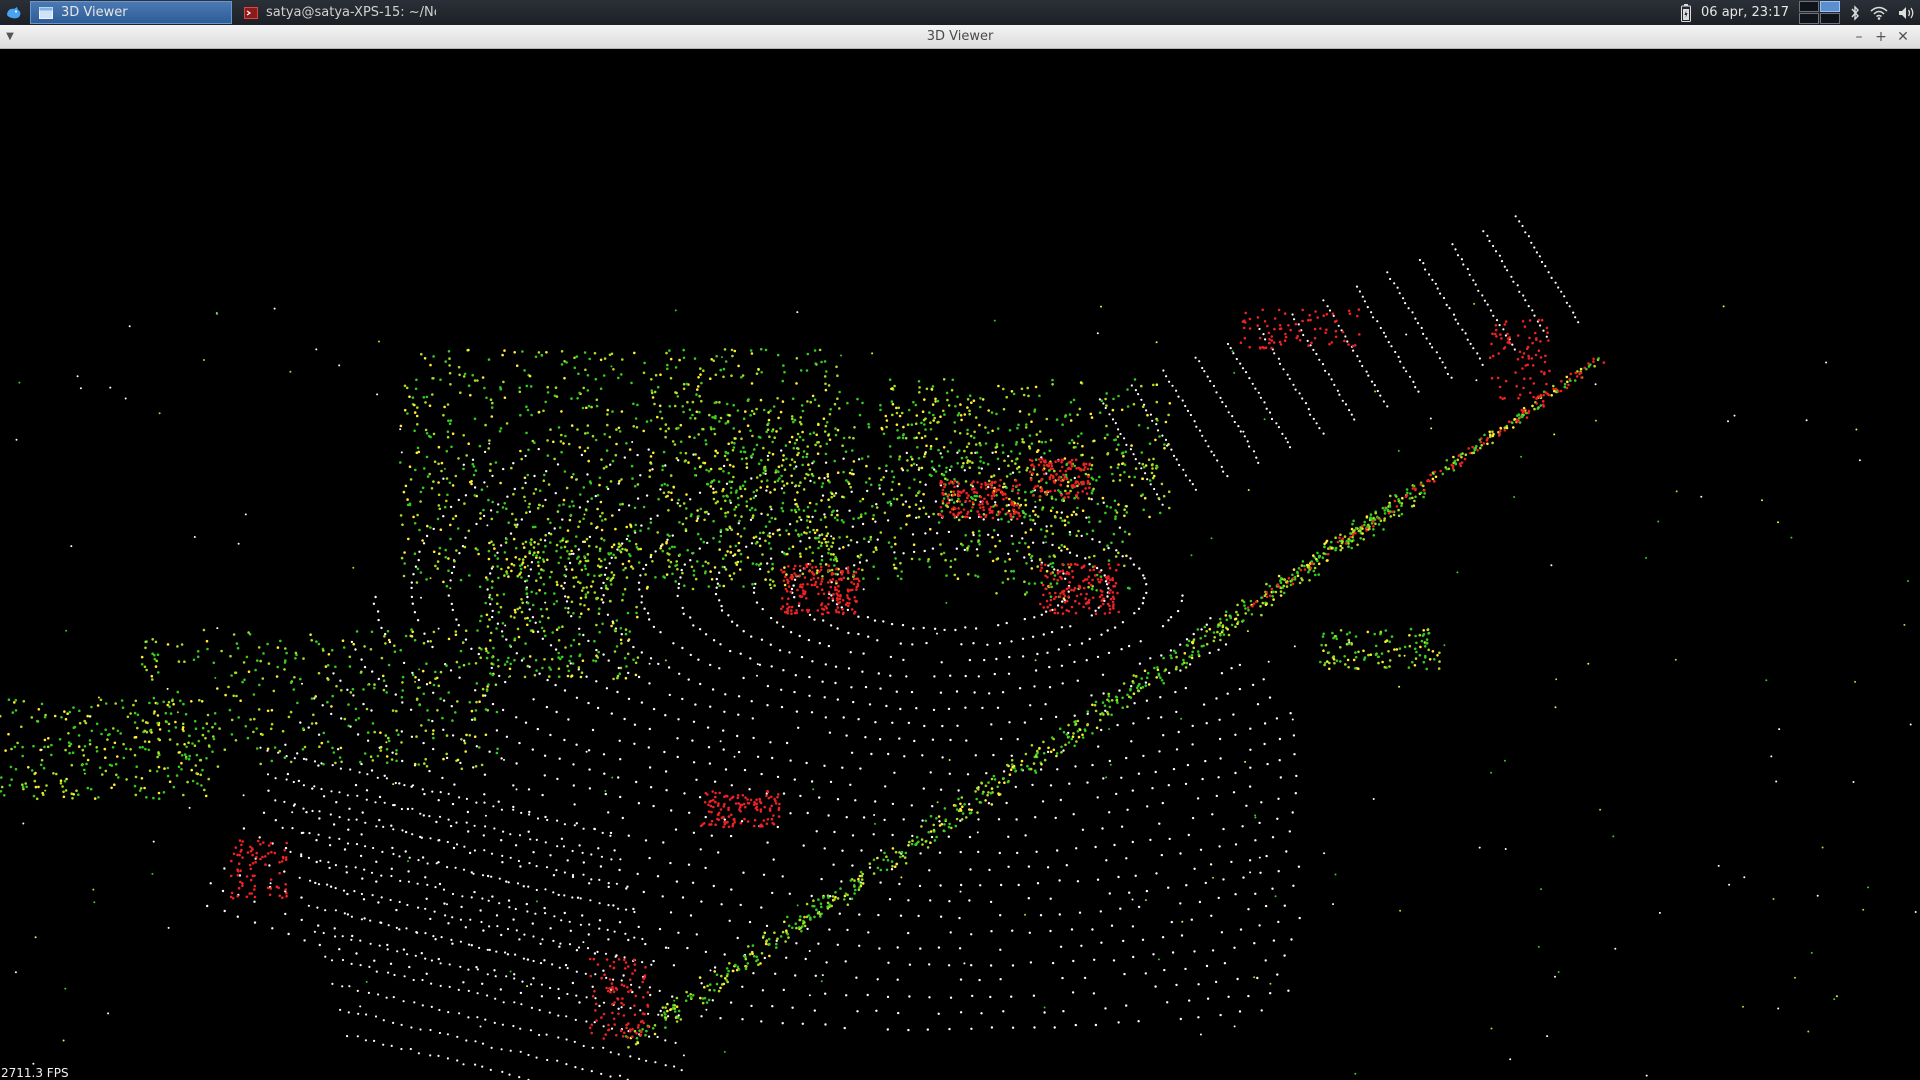 This screenshot has width=1920, height=1080. I want to click on close-button: ✕, so click(1903, 37).